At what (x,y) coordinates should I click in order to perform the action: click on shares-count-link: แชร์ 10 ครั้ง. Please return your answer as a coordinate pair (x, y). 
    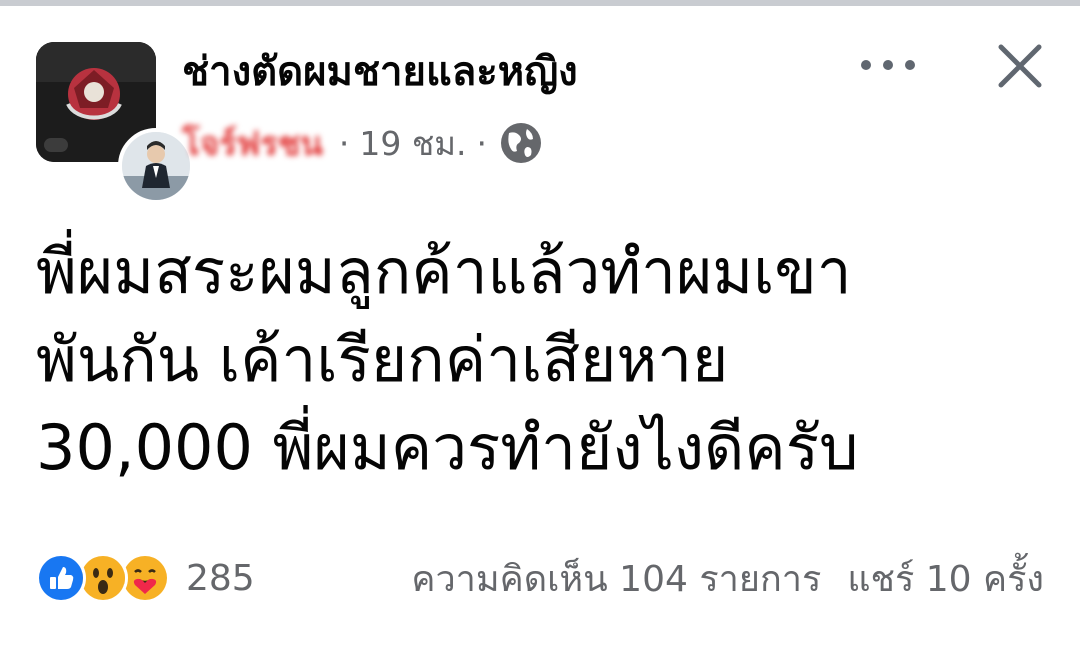
    Looking at the image, I should click on (945, 578).